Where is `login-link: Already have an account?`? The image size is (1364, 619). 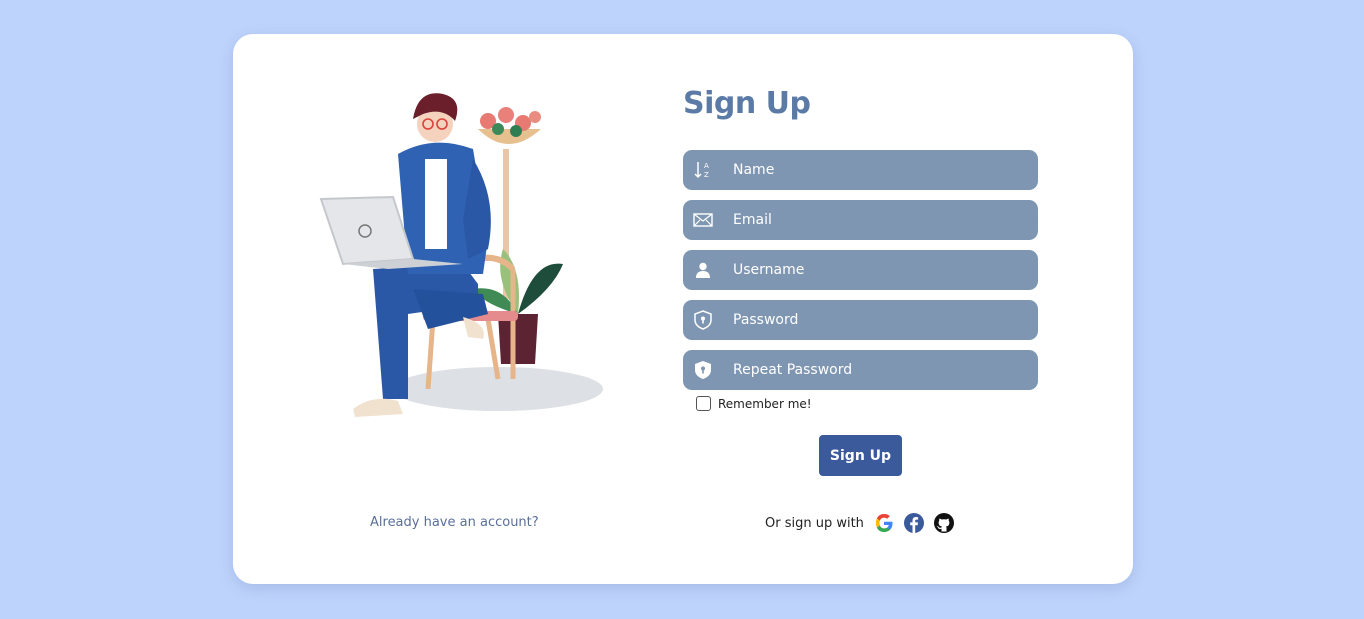 login-link: Already have an account? is located at coordinates (454, 522).